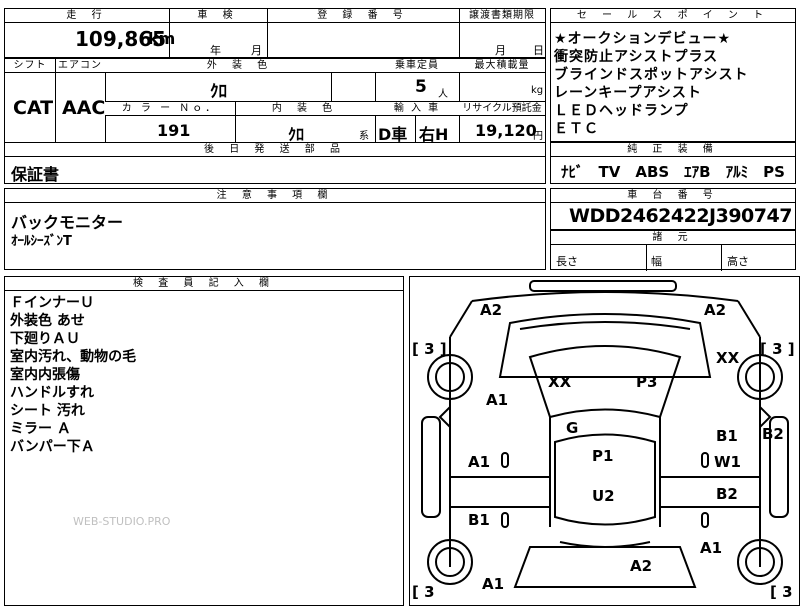 Image resolution: width=800 pixels, height=606 pixels. Describe the element at coordinates (275, 229) in the screenshot. I see `caution-section: 注 意 事 項 欄 バックモニター ｵｰﾙｼｰｽﾞﾝT` at that location.